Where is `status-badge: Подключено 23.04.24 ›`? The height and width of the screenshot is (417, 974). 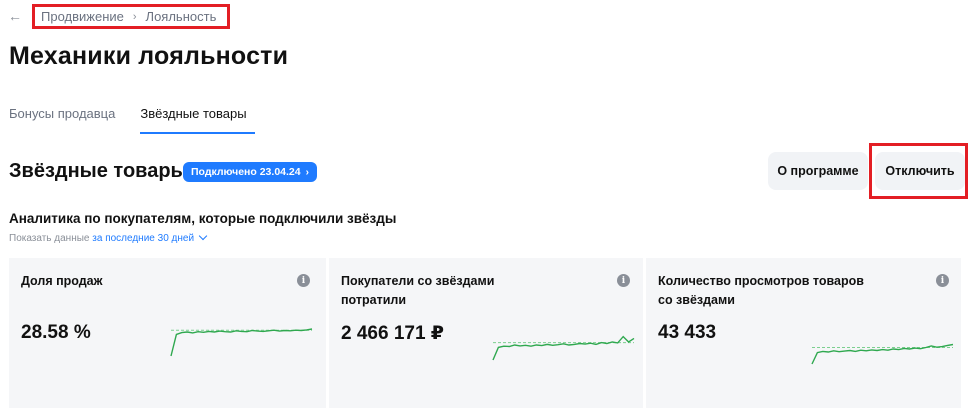 status-badge: Подключено 23.04.24 › is located at coordinates (250, 172).